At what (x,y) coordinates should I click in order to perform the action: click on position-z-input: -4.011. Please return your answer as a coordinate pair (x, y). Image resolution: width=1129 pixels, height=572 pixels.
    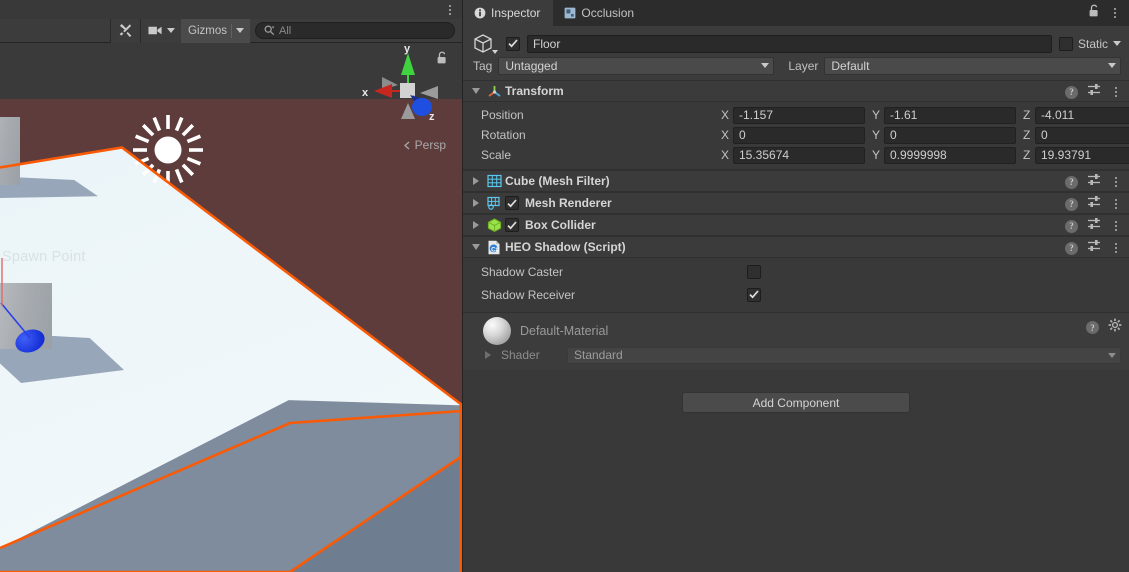
    Looking at the image, I should click on (1082, 115).